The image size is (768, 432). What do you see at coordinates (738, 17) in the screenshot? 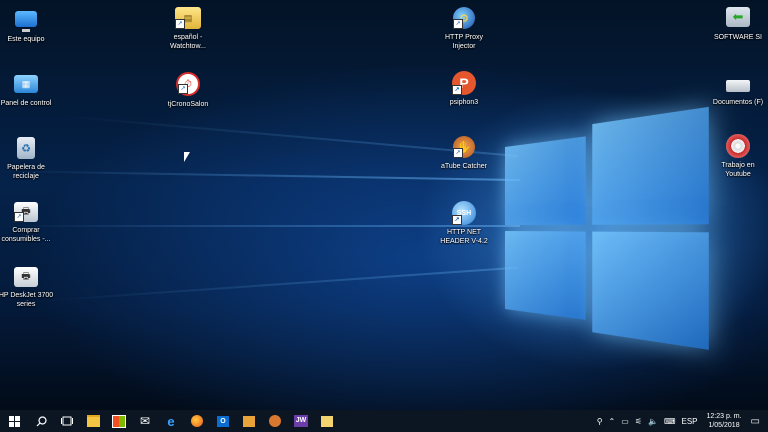
I see `green-arrow-icon: ⬅` at bounding box center [738, 17].